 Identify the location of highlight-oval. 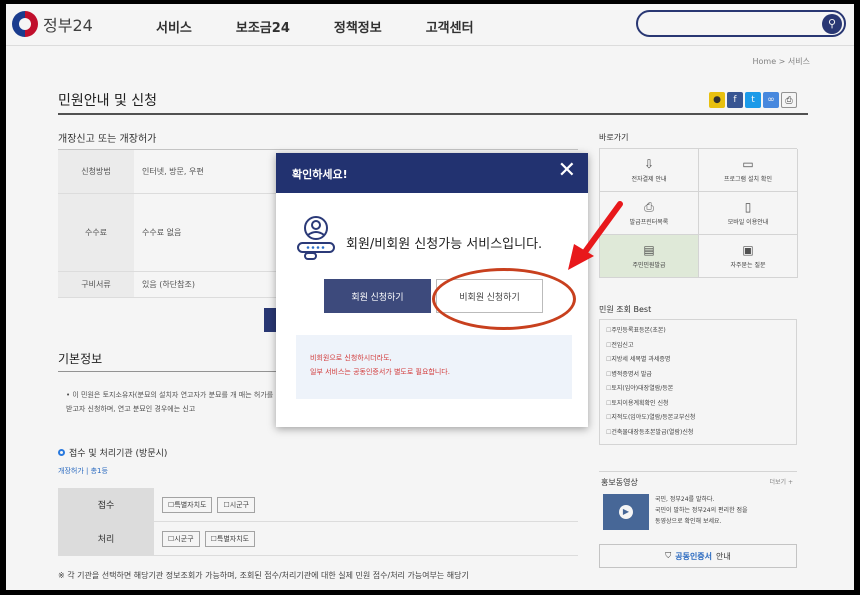
(504, 299).